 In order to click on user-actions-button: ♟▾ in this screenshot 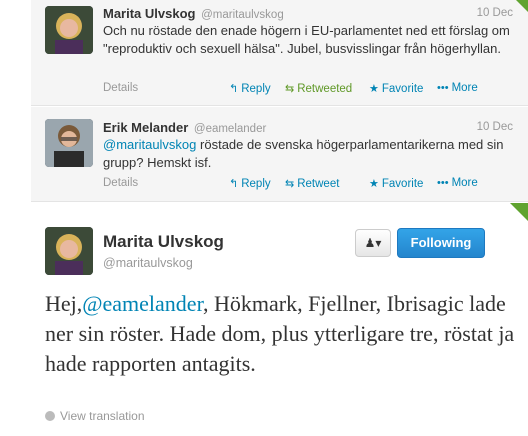, I will do `click(373, 243)`.